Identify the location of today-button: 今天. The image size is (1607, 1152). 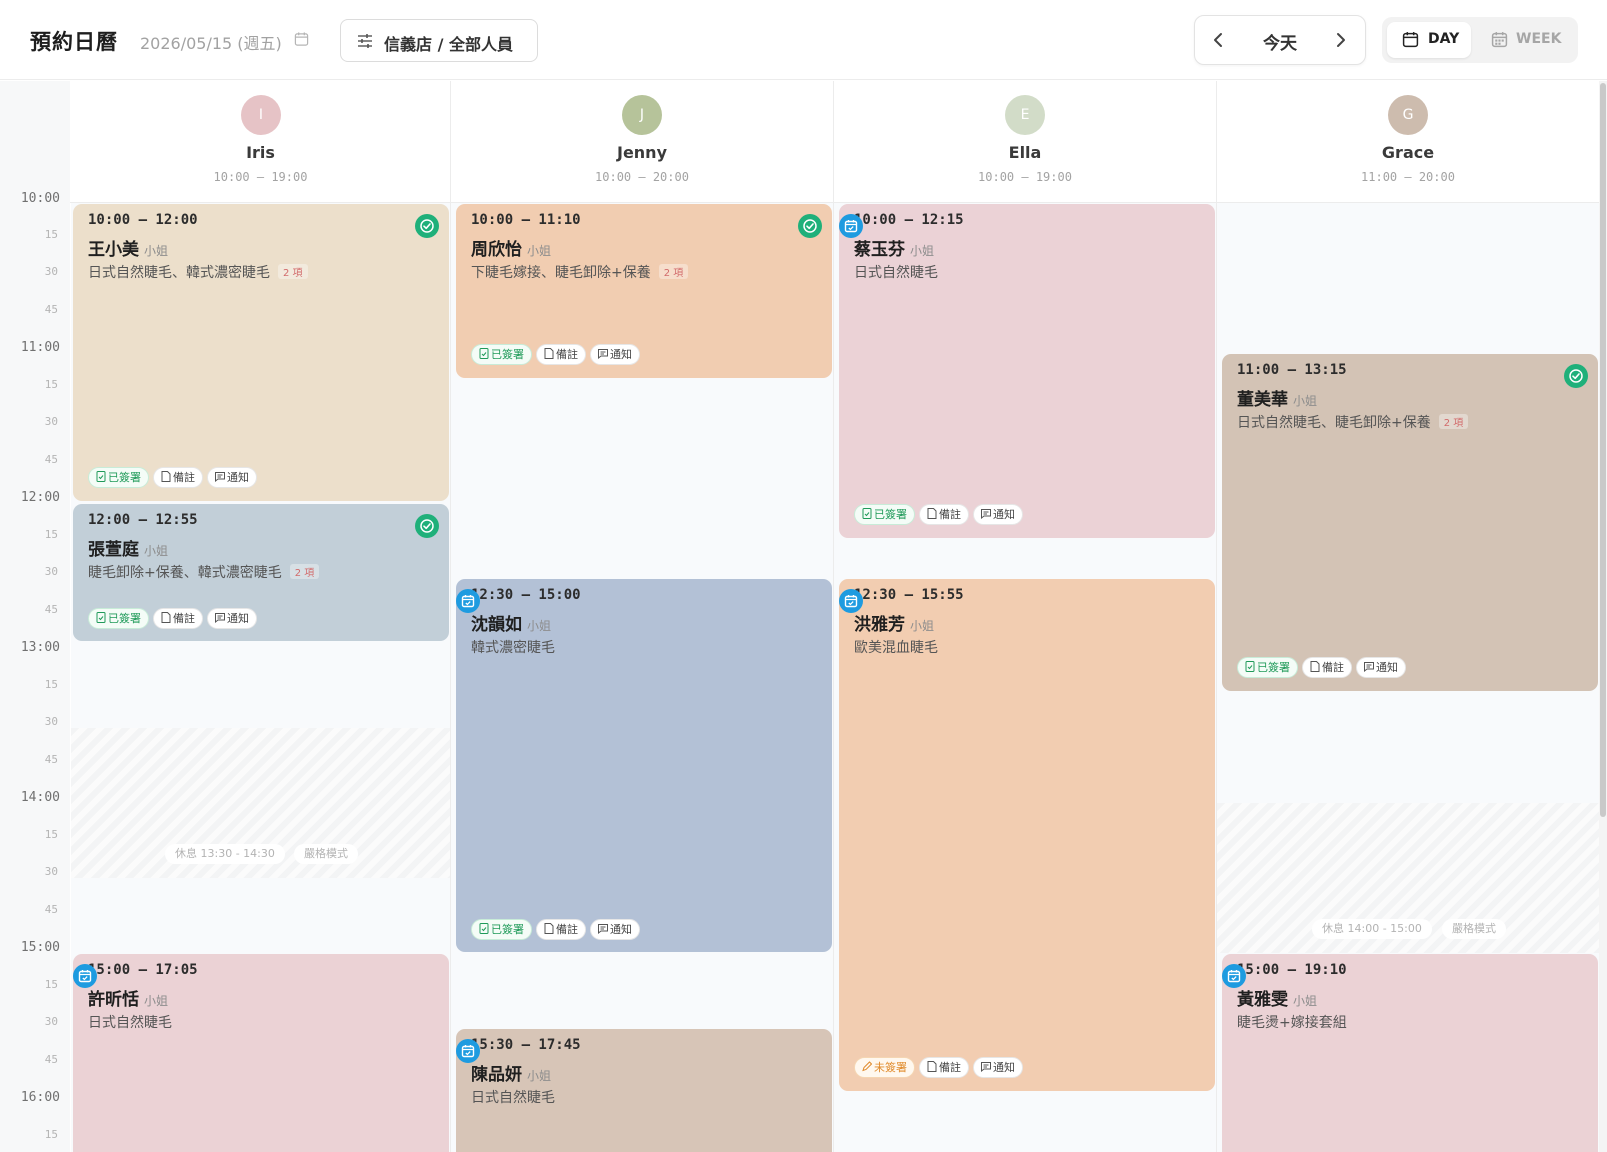
(1280, 41).